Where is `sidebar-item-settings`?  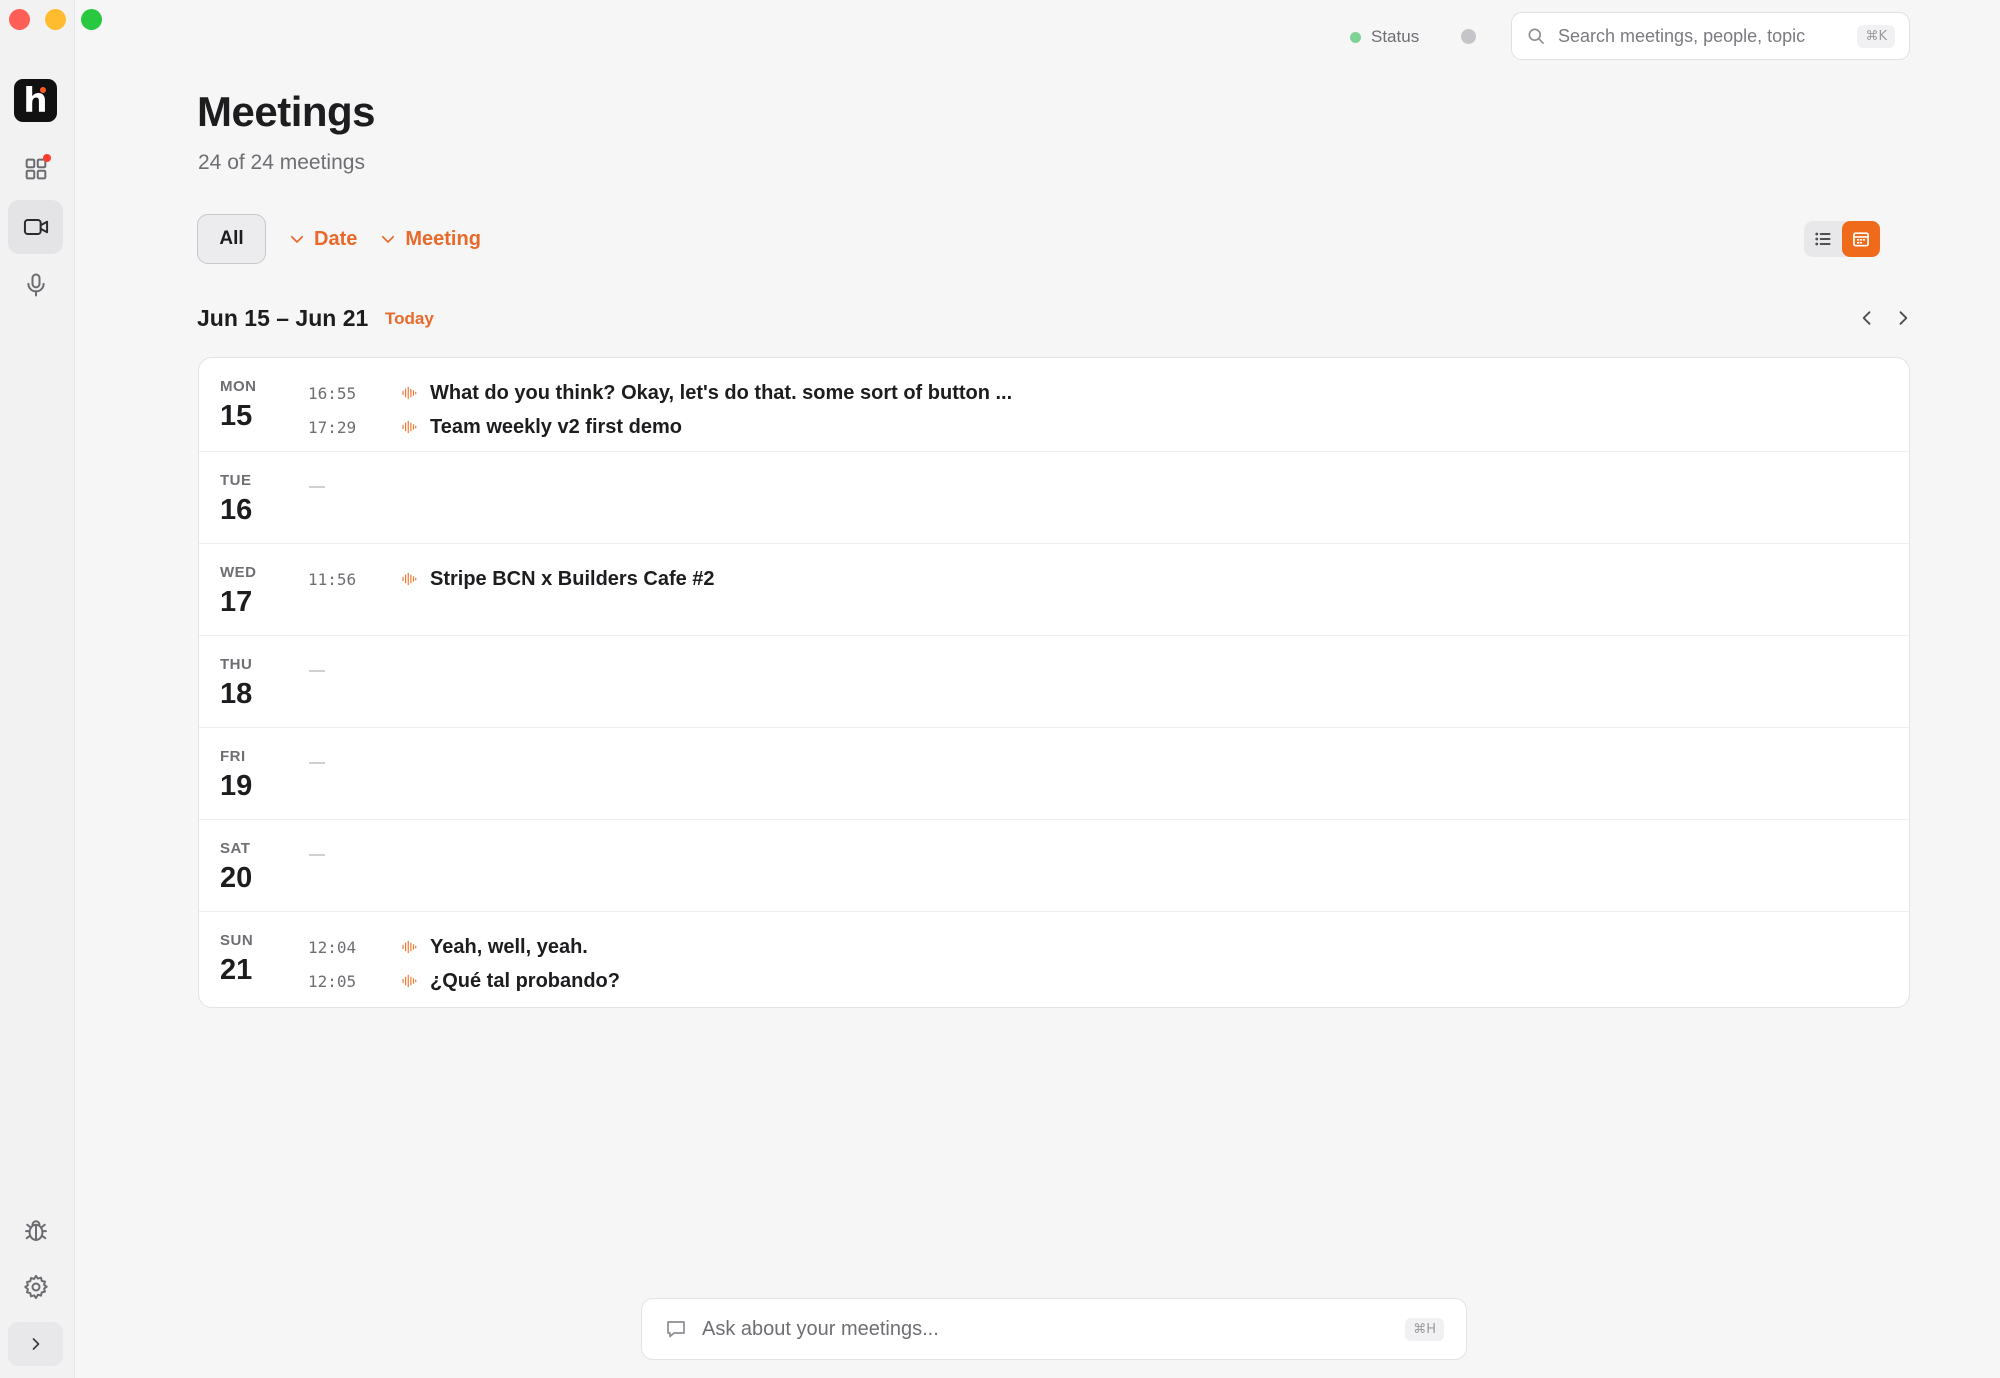
sidebar-item-settings is located at coordinates (35, 1287).